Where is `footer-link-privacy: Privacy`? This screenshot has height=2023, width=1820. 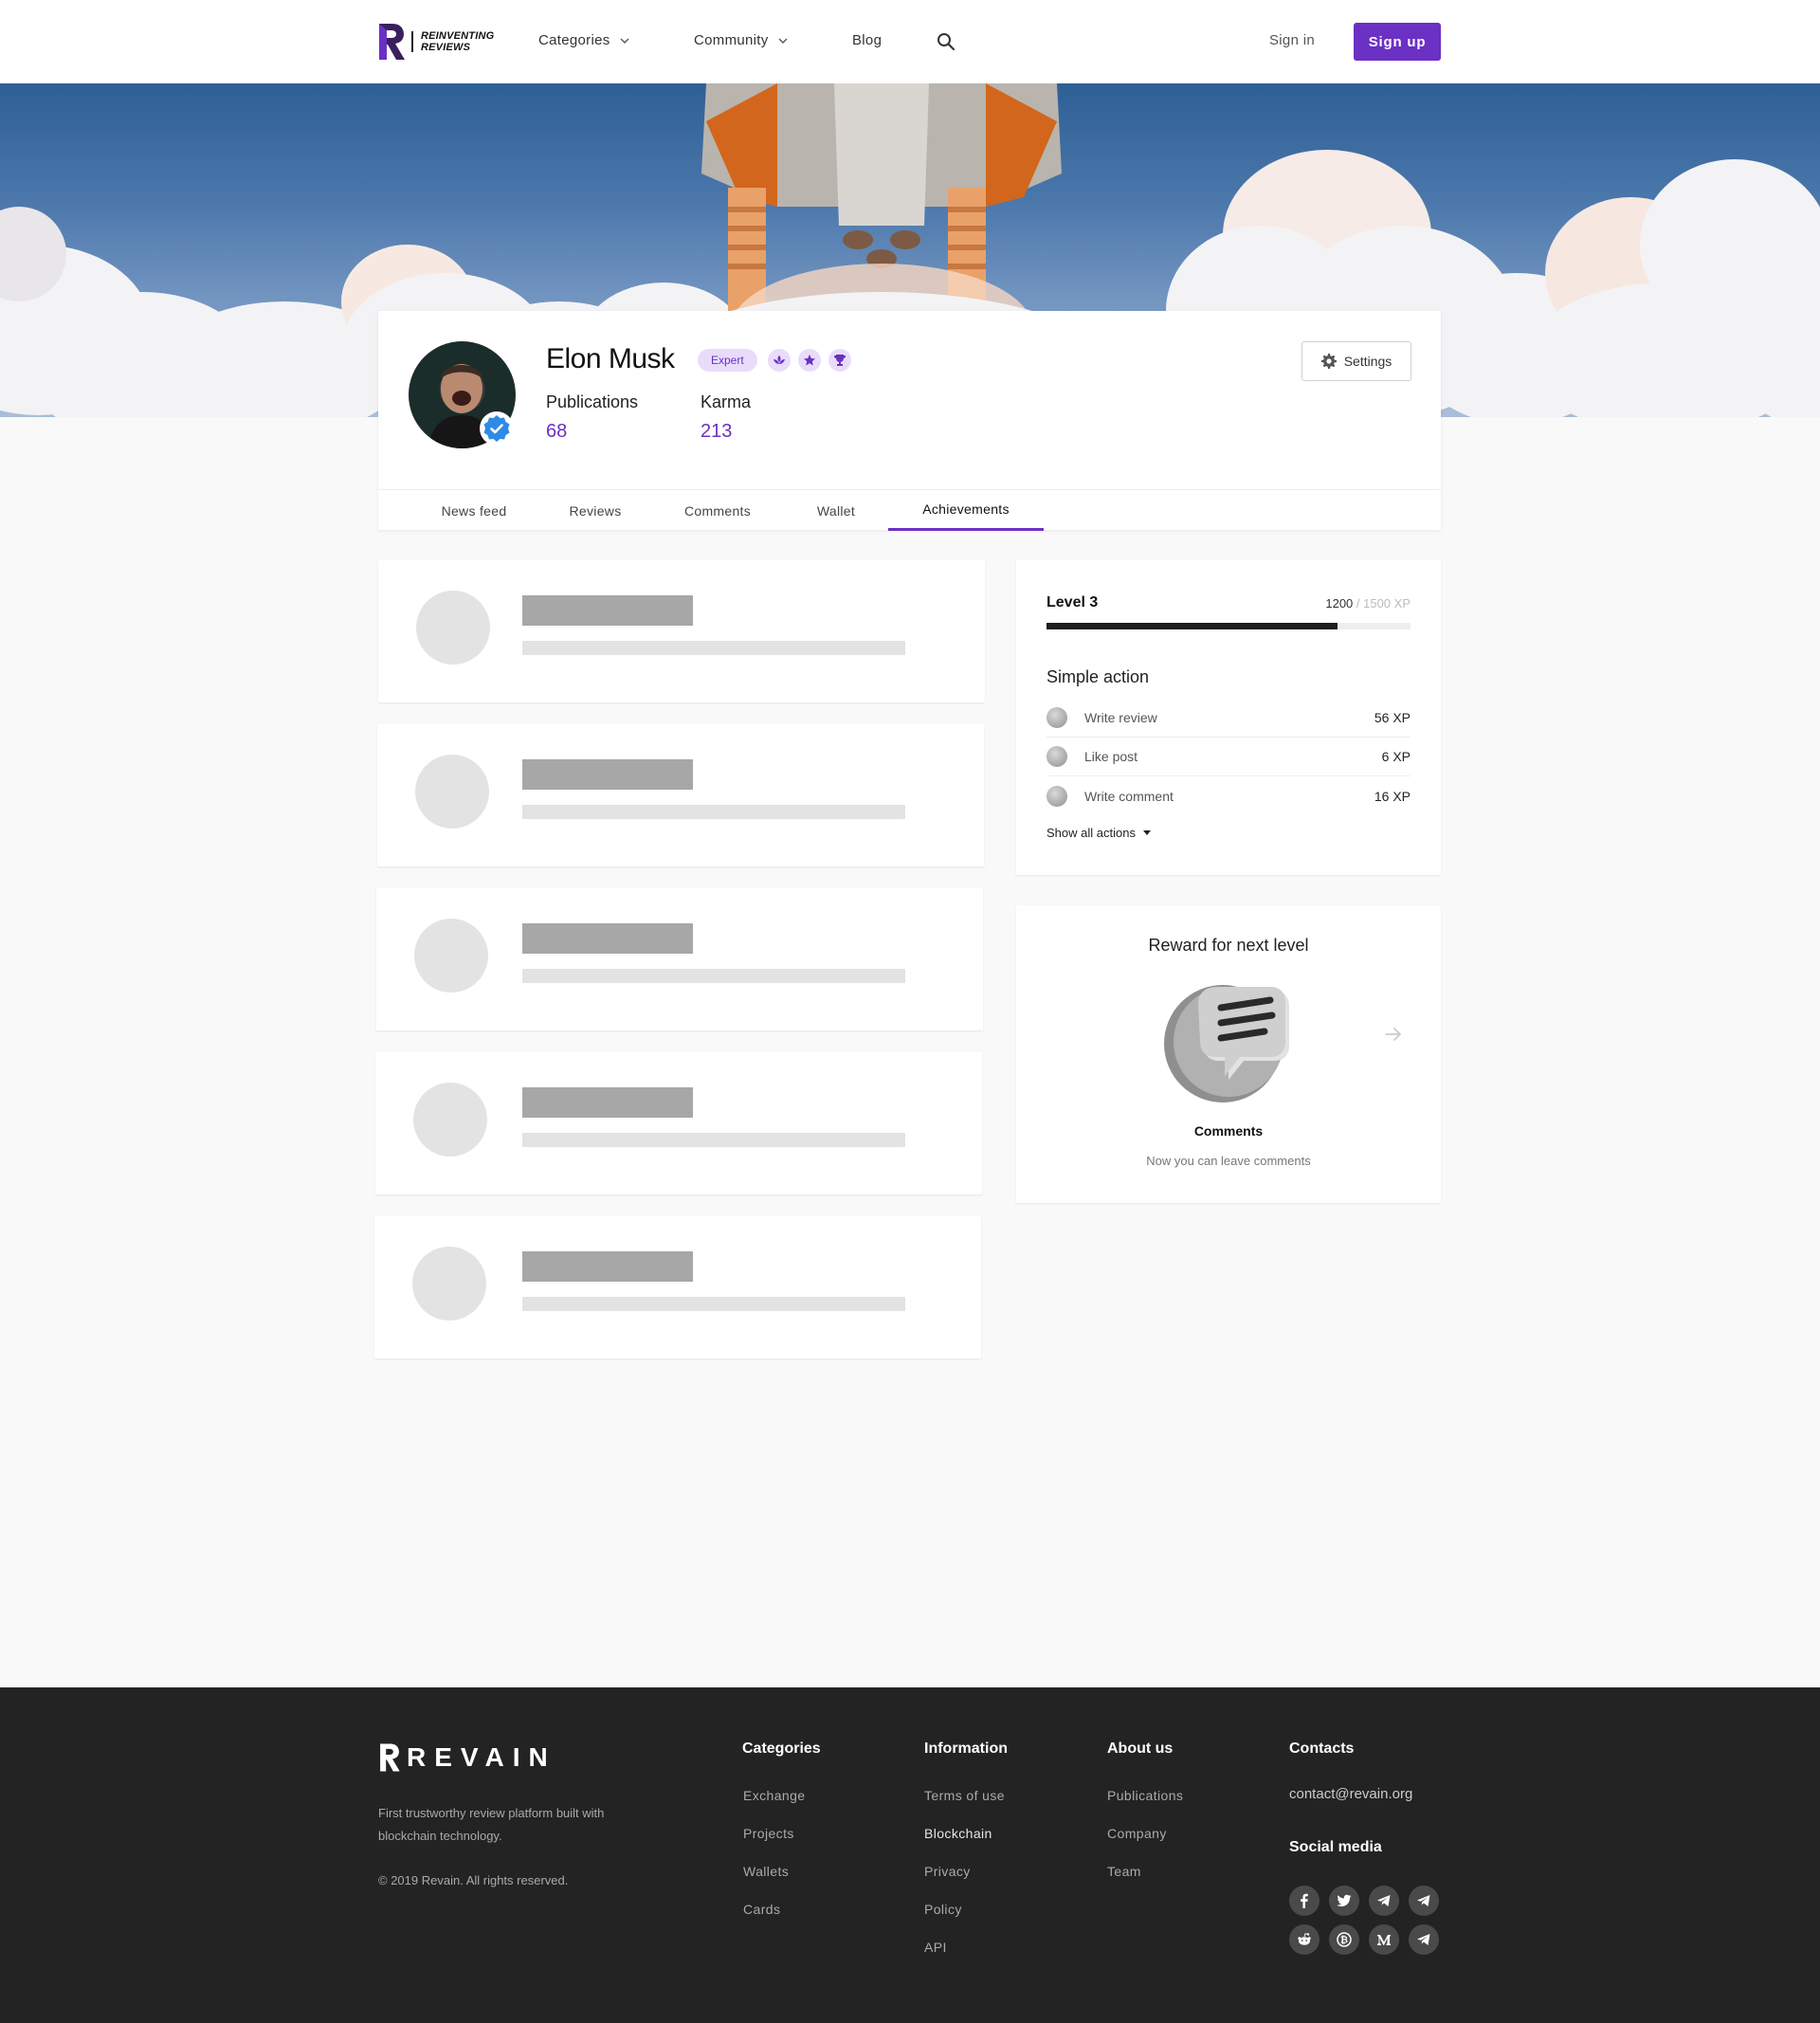
footer-link-privacy: Privacy is located at coordinates (947, 1872).